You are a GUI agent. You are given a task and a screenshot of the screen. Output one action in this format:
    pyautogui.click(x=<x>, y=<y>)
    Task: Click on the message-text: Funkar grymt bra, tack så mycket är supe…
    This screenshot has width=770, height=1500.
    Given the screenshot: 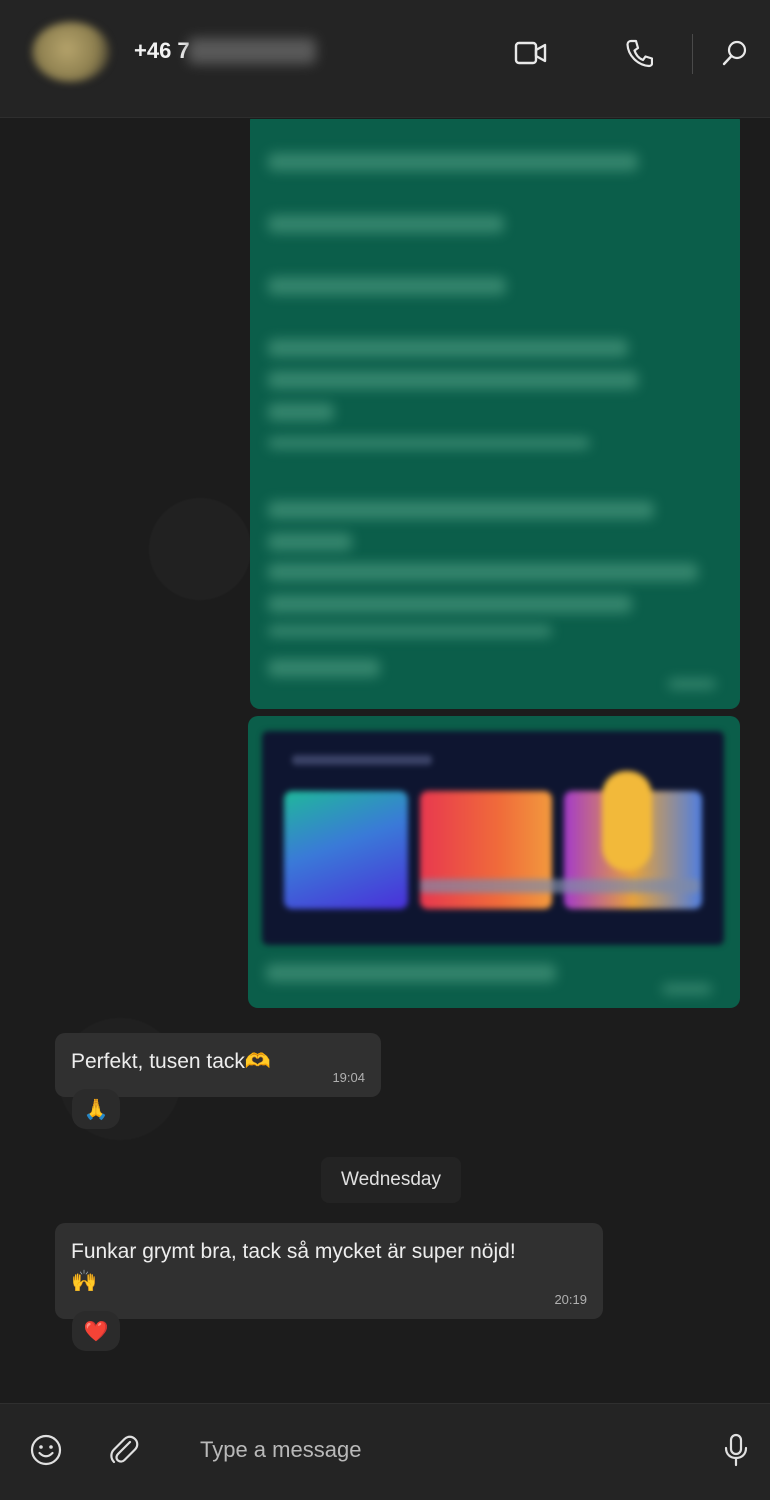 What is the action you would take?
    pyautogui.click(x=293, y=1266)
    